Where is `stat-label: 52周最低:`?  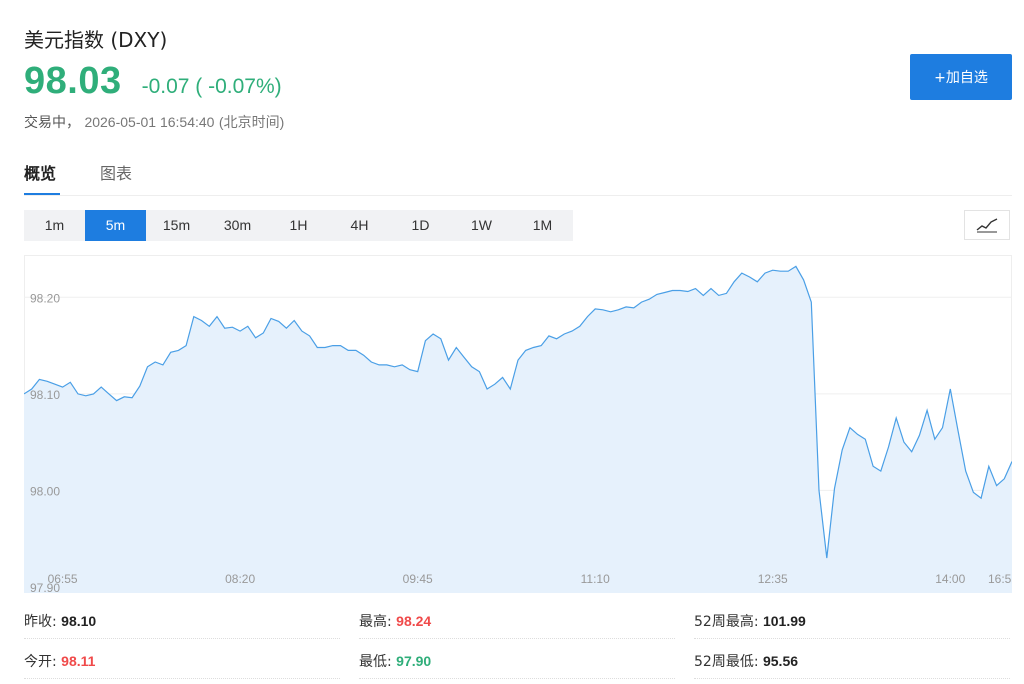
stat-label: 52周最低: is located at coordinates (726, 662).